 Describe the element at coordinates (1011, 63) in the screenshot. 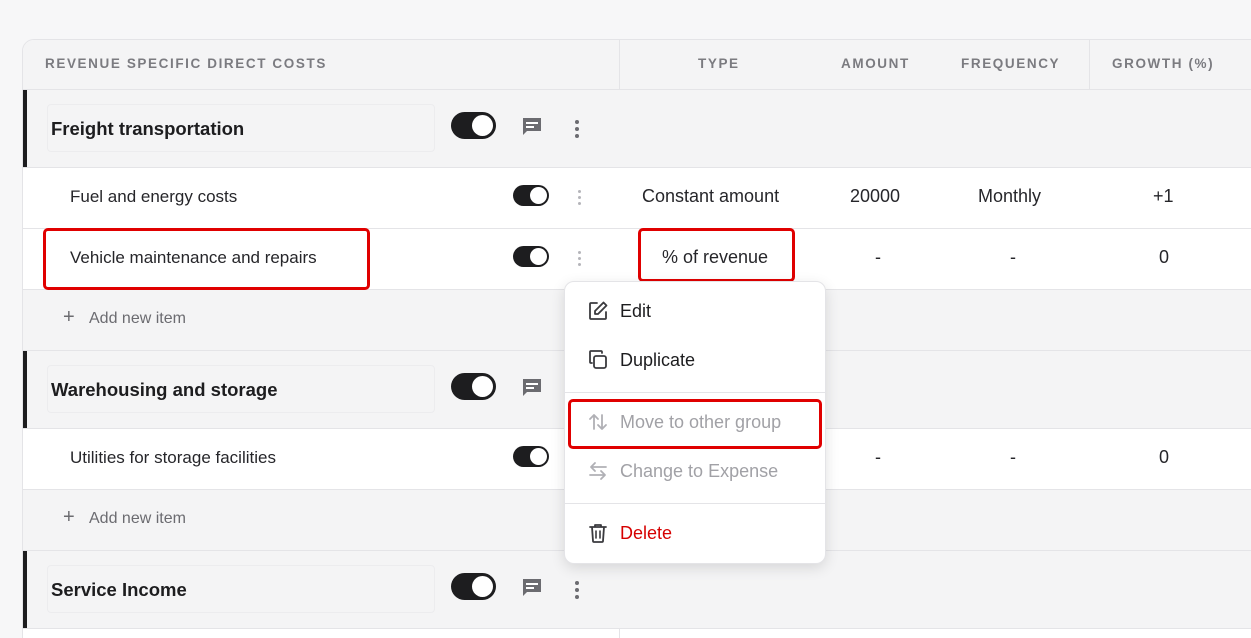

I see `col-header-frequency: FREQUENCY` at that location.